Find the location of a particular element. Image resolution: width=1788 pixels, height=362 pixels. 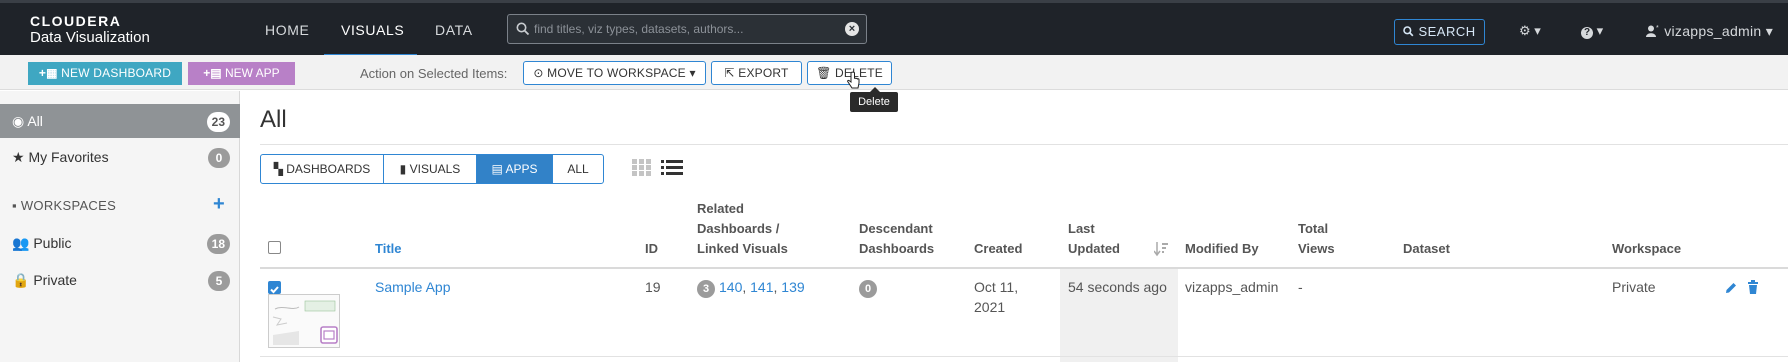

select-all-checkbox is located at coordinates (274, 247).